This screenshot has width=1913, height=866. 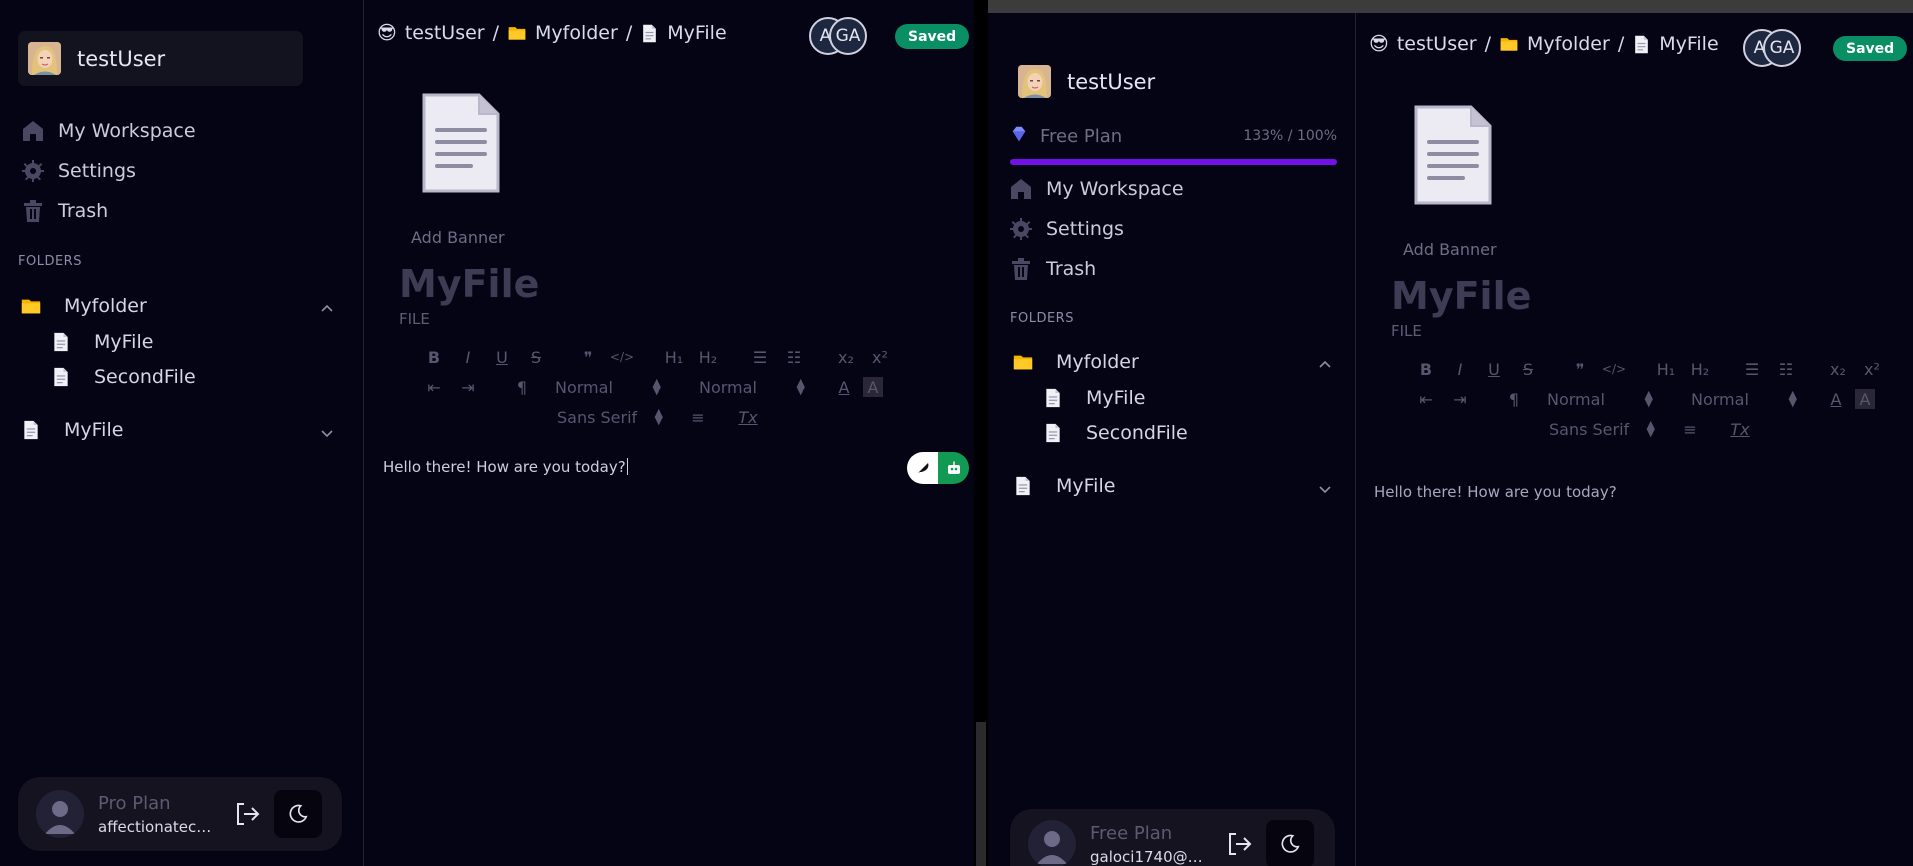 I want to click on feather-icon, so click(x=922, y=468).